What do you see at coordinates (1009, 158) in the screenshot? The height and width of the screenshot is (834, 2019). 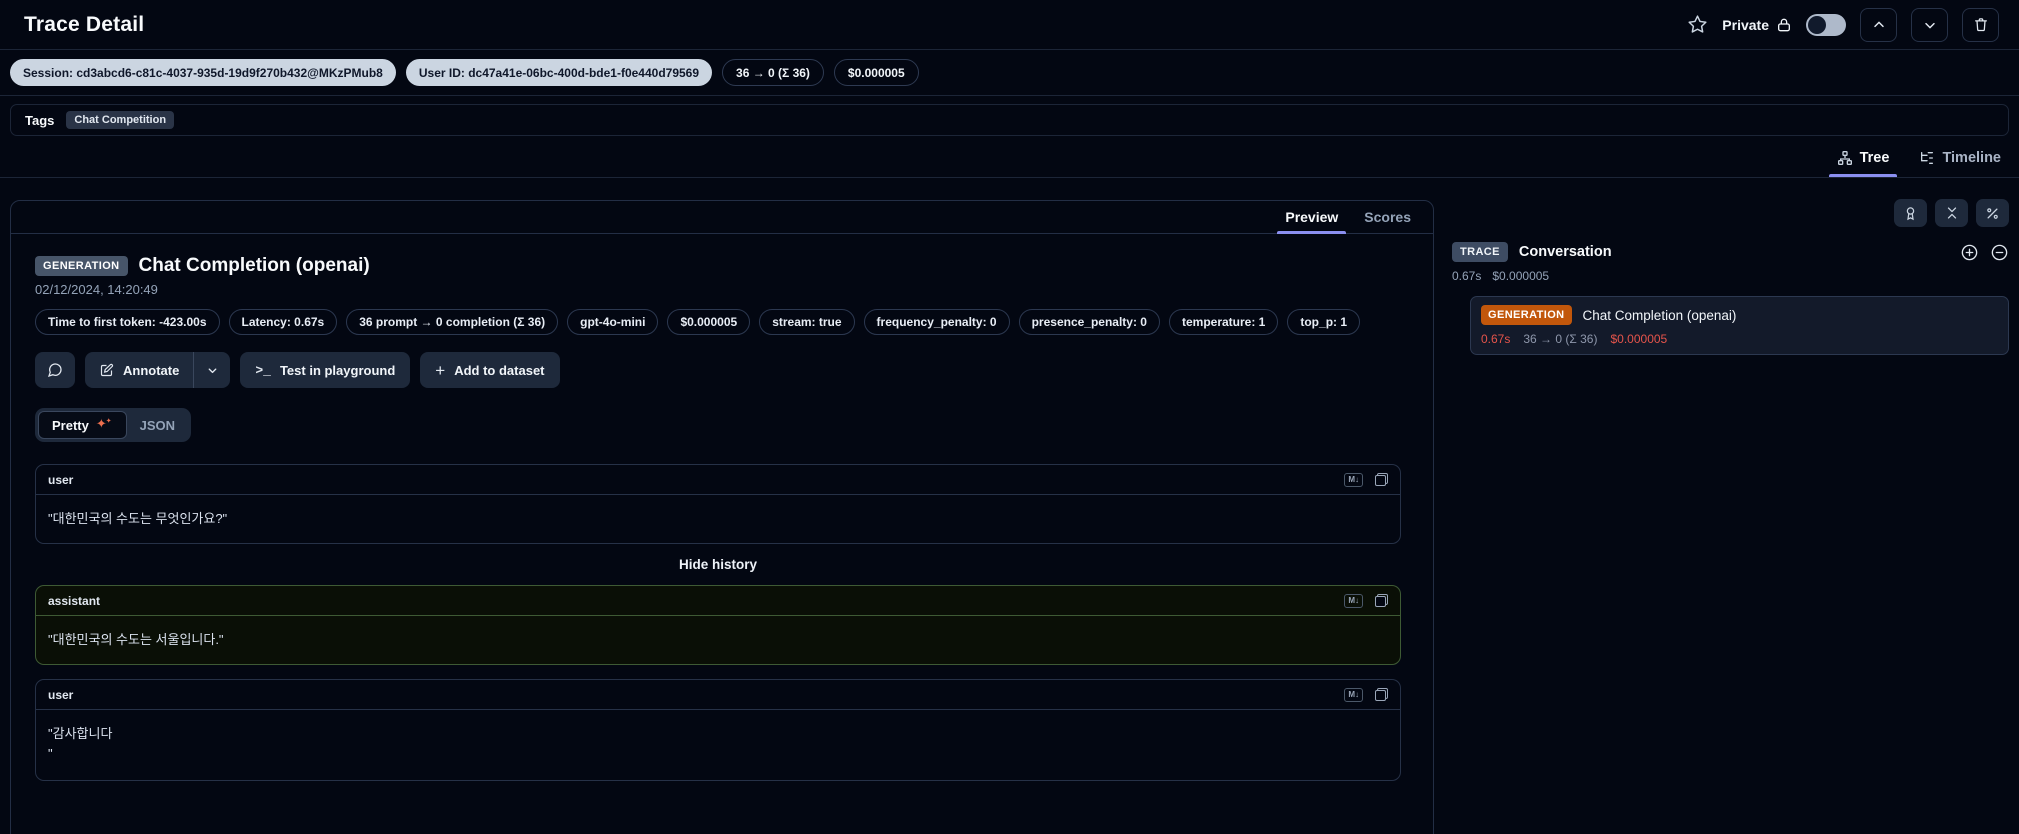 I see `view-tabs: Tree Timeline` at bounding box center [1009, 158].